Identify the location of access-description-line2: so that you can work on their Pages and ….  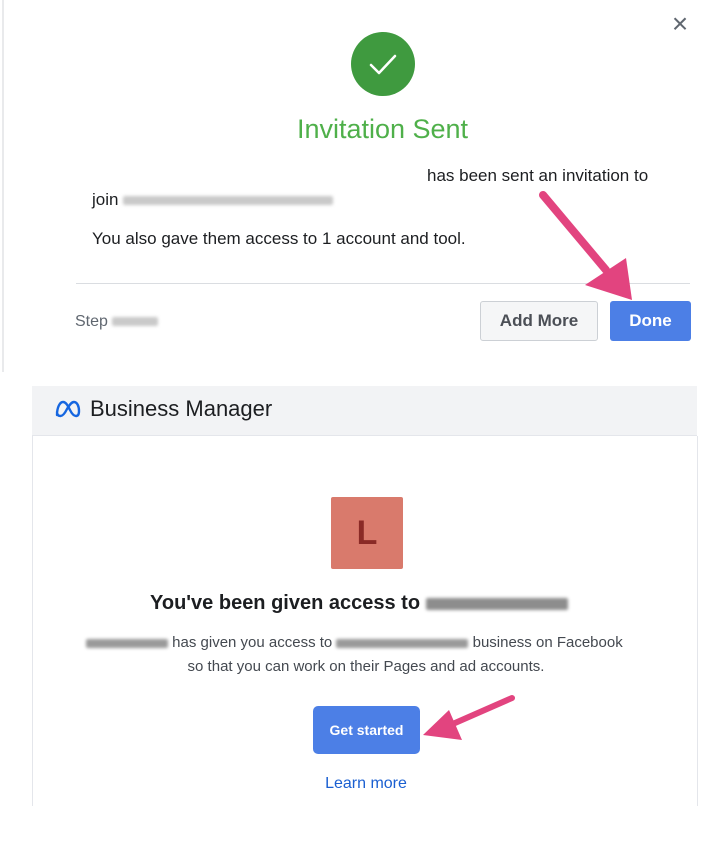
(366, 666).